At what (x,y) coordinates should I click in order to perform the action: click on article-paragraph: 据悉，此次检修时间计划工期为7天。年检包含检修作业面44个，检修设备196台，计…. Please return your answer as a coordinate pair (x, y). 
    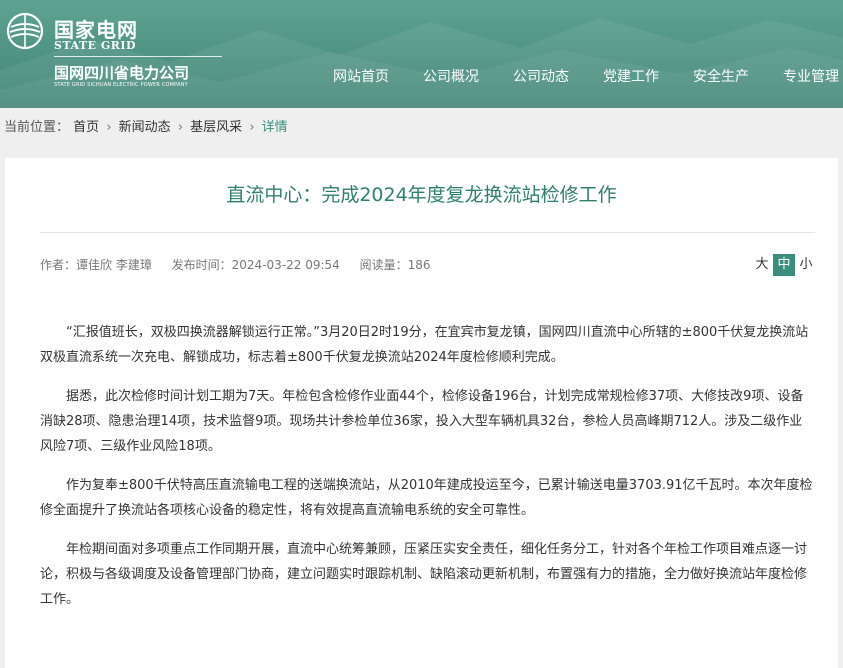
    Looking at the image, I should click on (422, 421).